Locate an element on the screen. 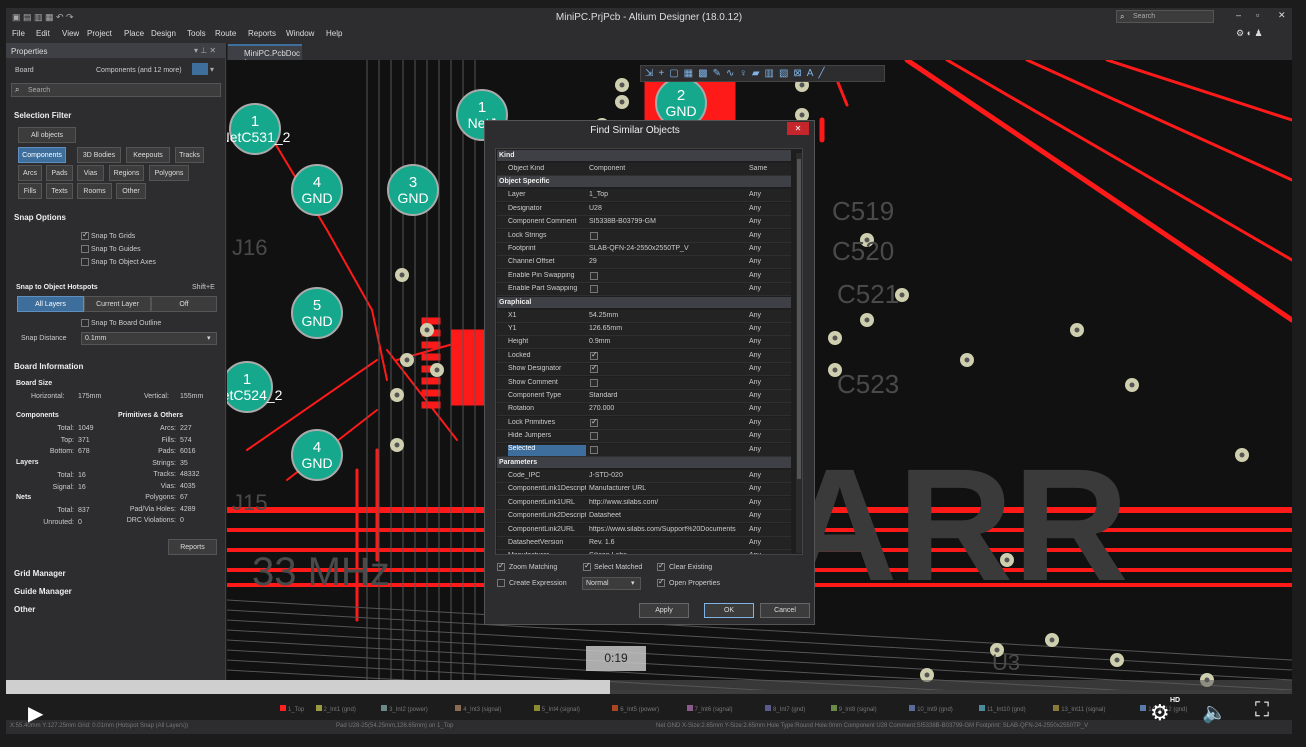 The width and height of the screenshot is (1306, 747). menu-help: Help is located at coordinates (334, 33).